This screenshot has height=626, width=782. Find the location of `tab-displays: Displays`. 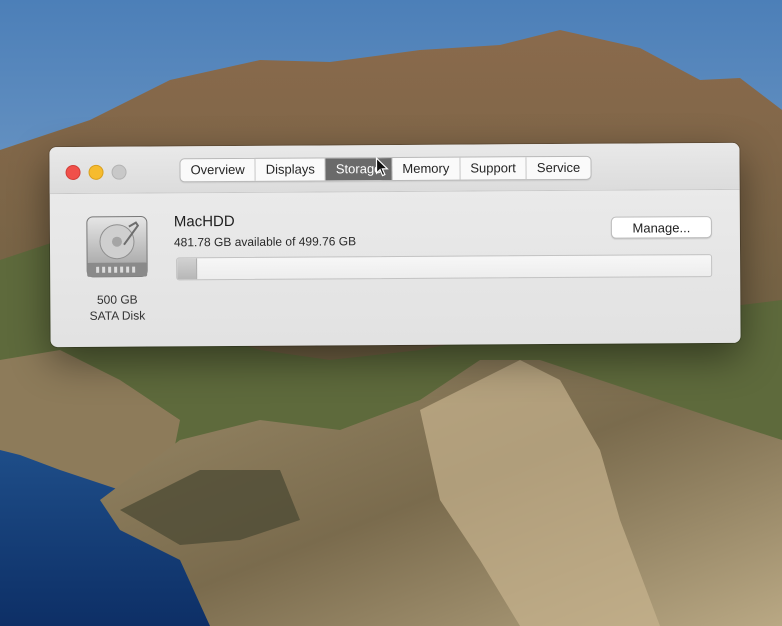

tab-displays: Displays is located at coordinates (290, 169).